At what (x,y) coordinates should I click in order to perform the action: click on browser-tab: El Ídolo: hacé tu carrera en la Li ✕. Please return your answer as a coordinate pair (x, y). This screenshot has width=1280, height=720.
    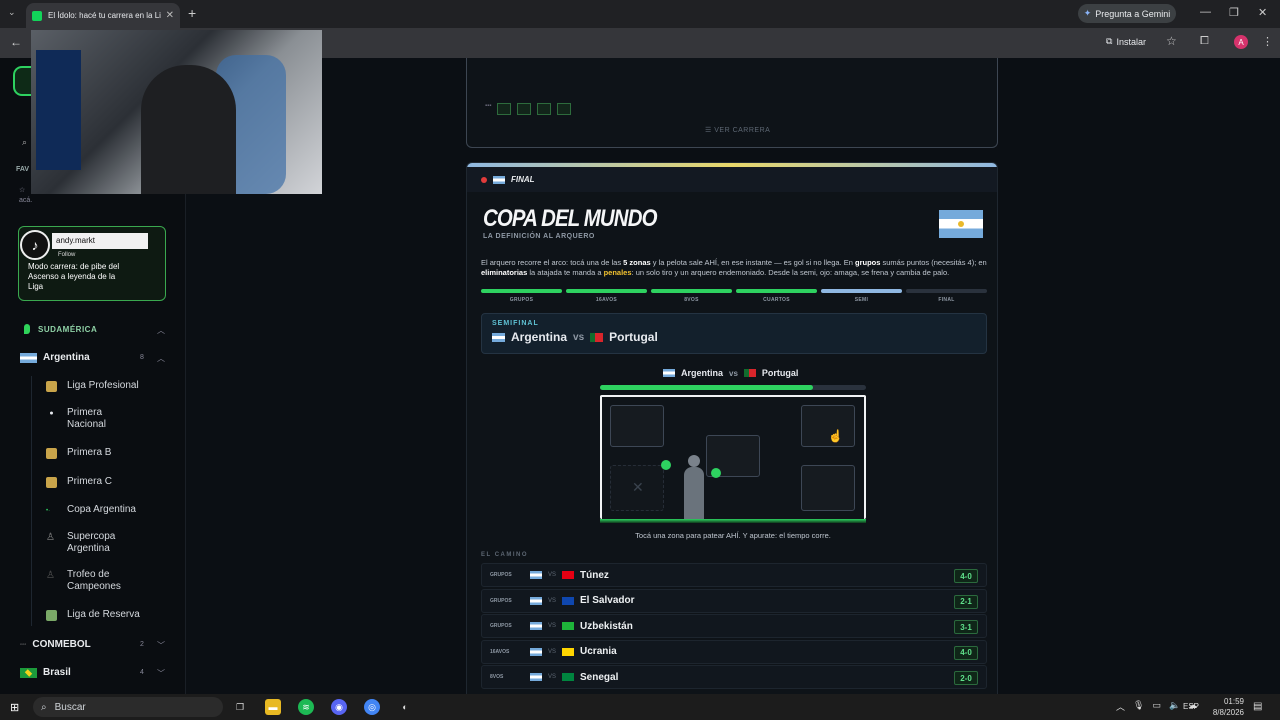
    Looking at the image, I should click on (103, 15).